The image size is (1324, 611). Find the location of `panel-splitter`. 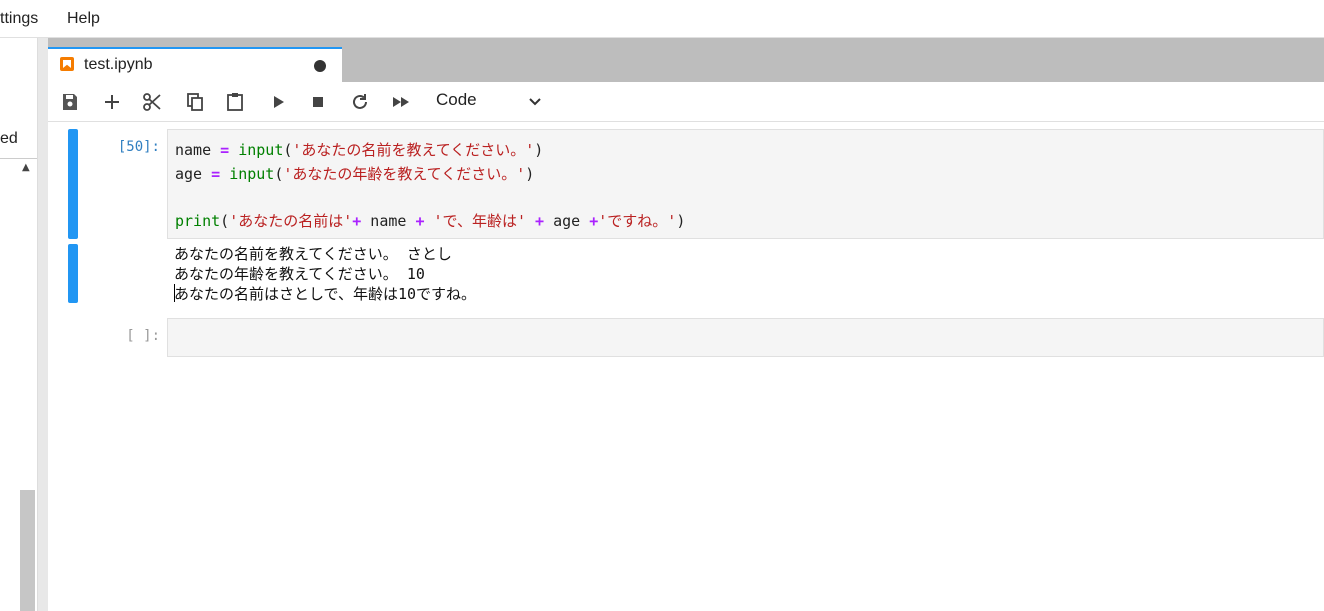

panel-splitter is located at coordinates (43, 324).